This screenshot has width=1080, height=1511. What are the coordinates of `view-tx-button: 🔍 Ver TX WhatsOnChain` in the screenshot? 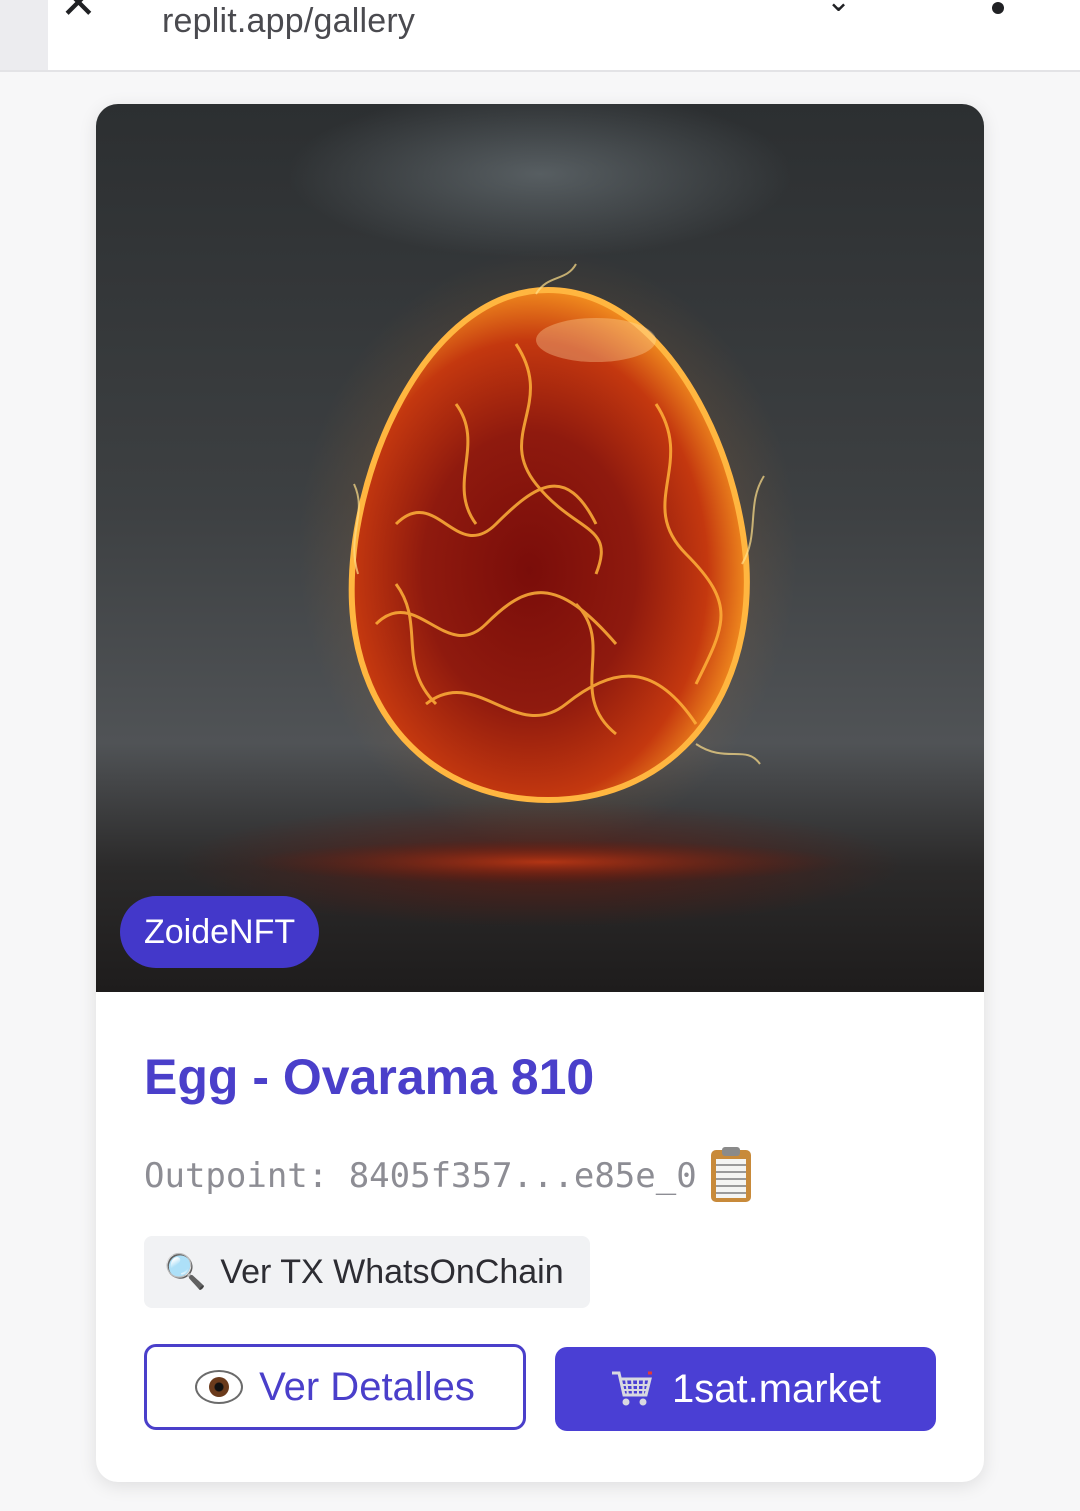 It's located at (367, 1272).